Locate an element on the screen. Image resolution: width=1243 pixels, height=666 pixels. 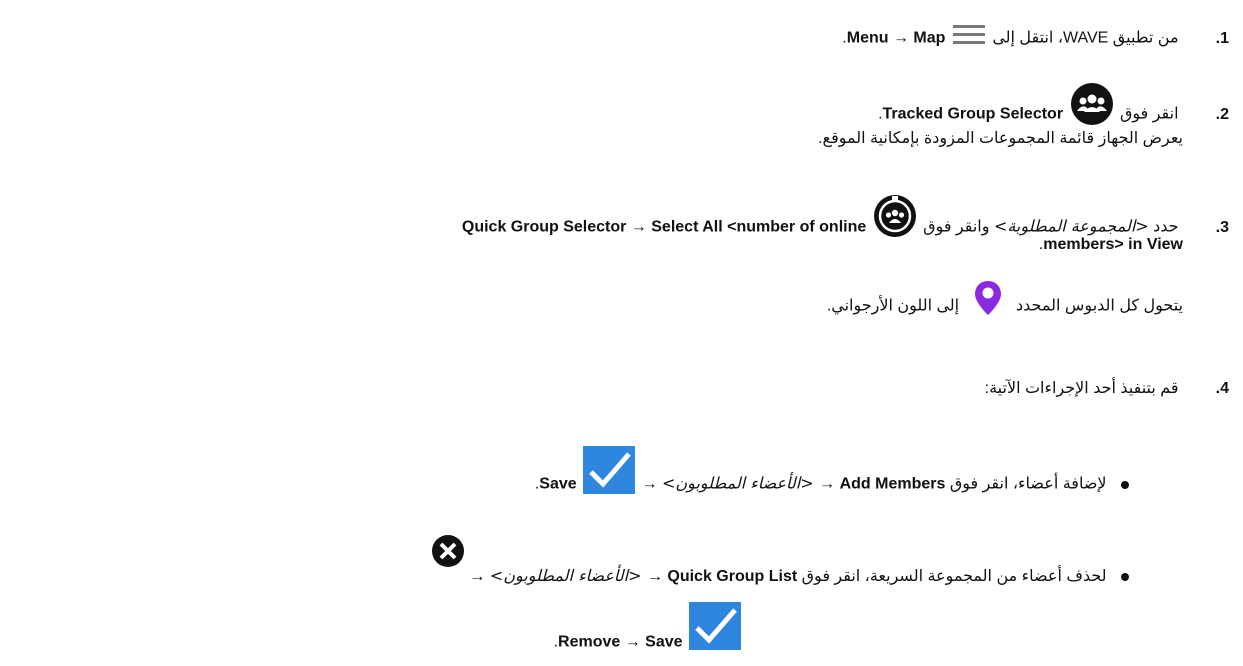
note-text-b: إلى اللون الأرجواني. is located at coordinates (893, 306).